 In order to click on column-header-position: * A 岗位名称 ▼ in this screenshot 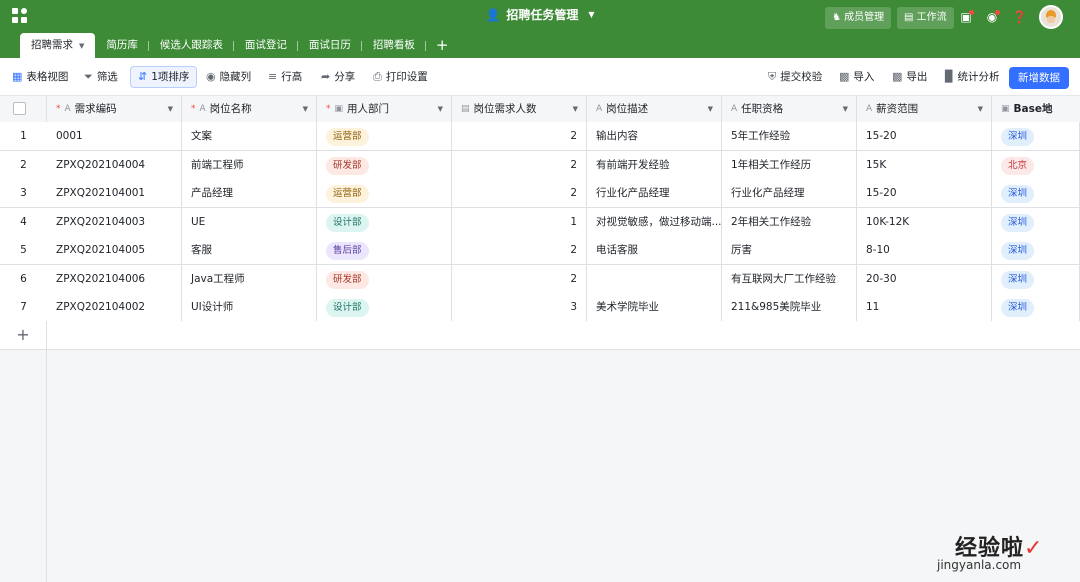, I will do `click(249, 109)`.